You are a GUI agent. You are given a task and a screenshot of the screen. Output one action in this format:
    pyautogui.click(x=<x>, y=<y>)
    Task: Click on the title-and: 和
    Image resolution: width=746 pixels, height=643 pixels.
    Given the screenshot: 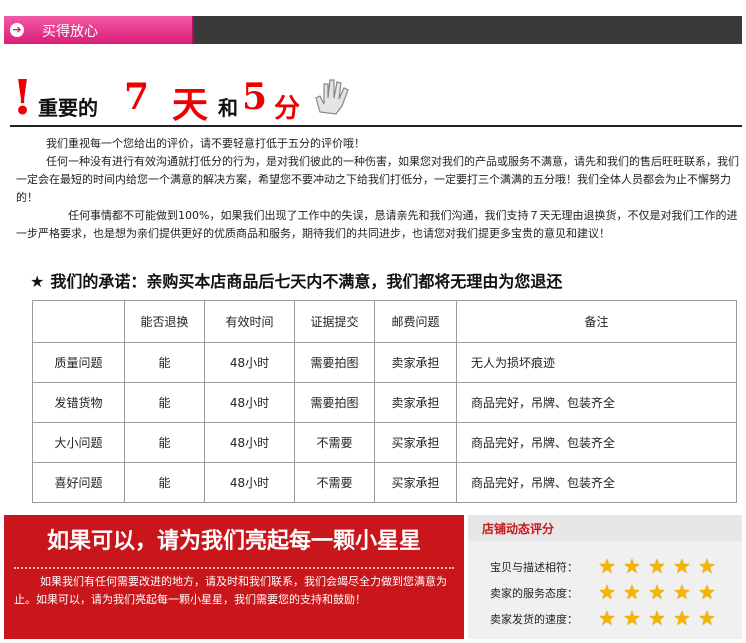 What is the action you would take?
    pyautogui.click(x=228, y=108)
    